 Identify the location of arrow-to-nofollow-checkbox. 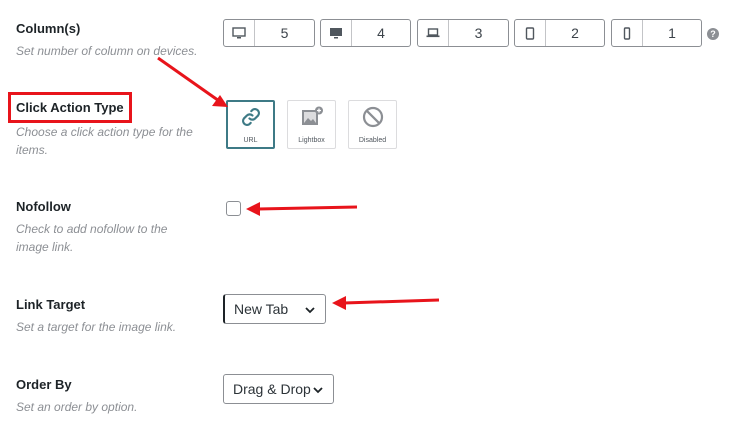
(302, 209).